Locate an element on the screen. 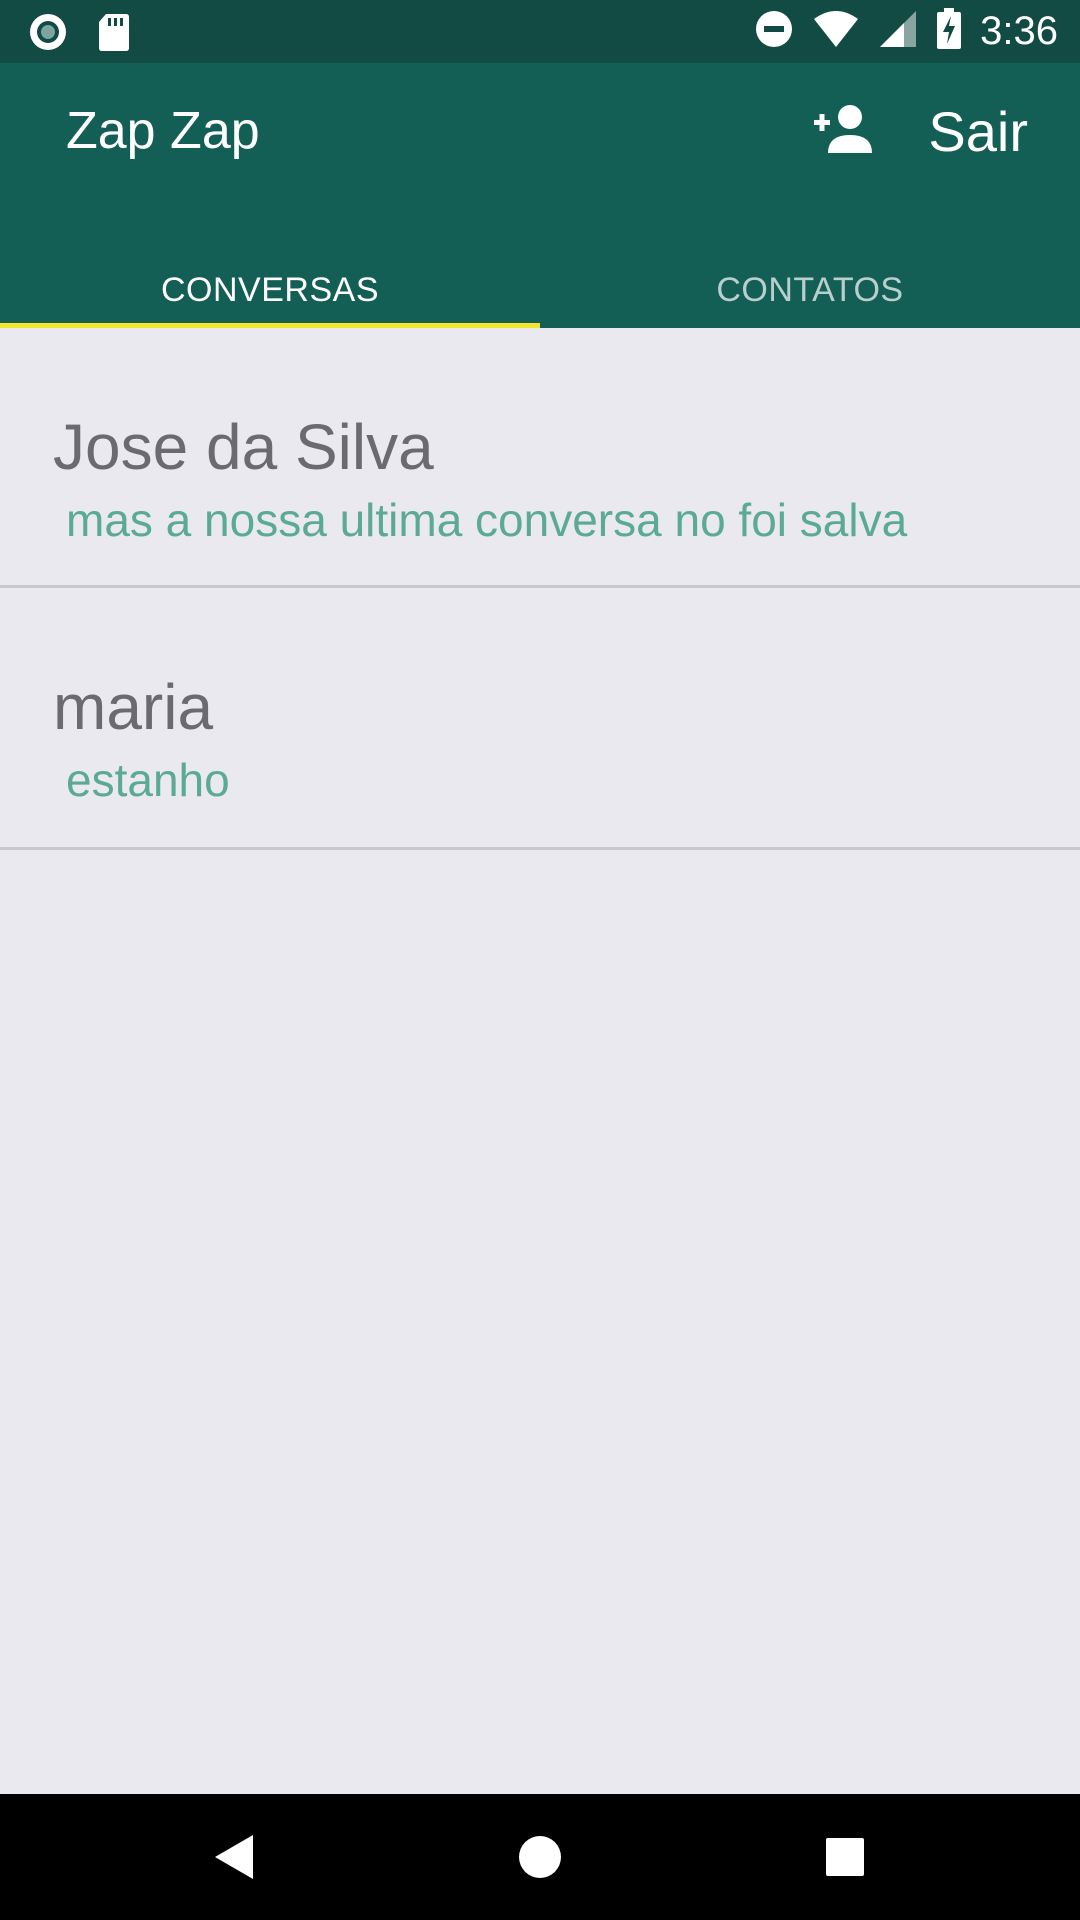  battery-charging-icon is located at coordinates (949, 31).